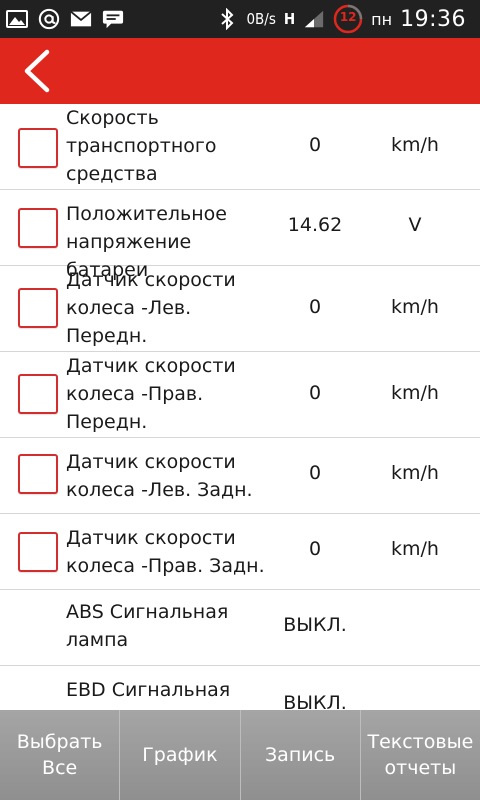 The height and width of the screenshot is (800, 480). What do you see at coordinates (141, 146) in the screenshot?
I see `param-name: Скорость транспортного средства` at bounding box center [141, 146].